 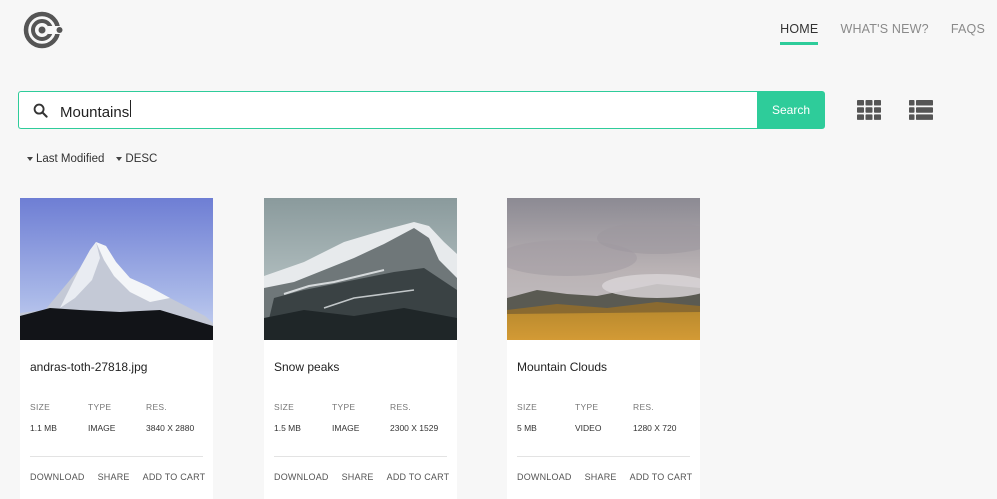 What do you see at coordinates (40, 110) in the screenshot?
I see `search-icon` at bounding box center [40, 110].